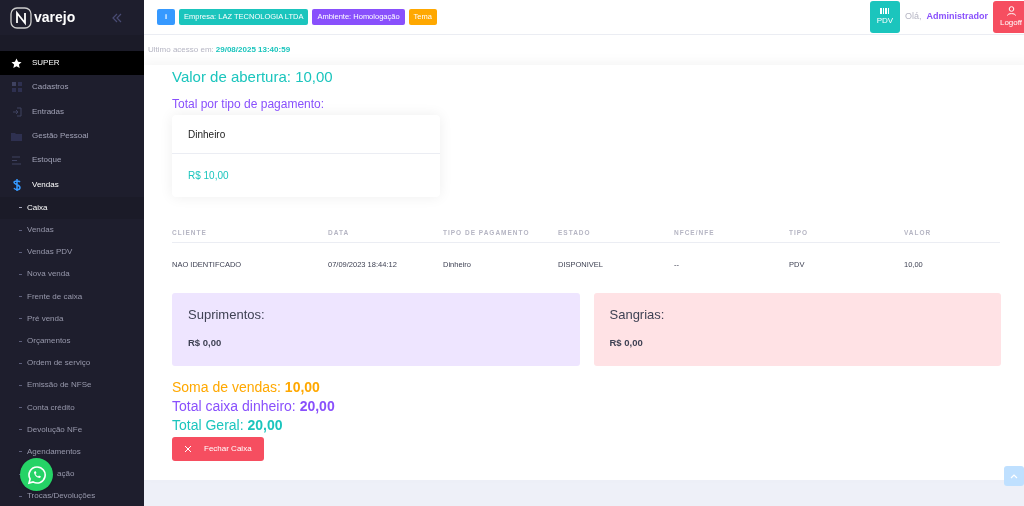 This screenshot has width=1024, height=506. What do you see at coordinates (208, 176) in the screenshot?
I see `payment-amount: R$ 10,00` at bounding box center [208, 176].